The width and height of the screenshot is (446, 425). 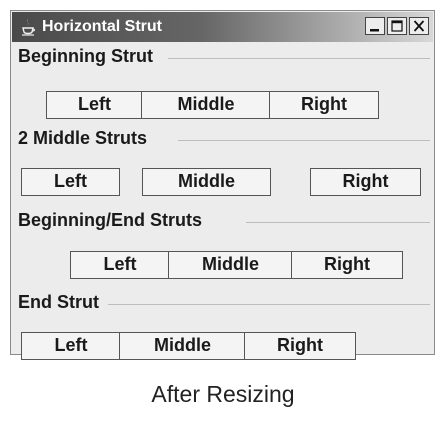 What do you see at coordinates (60, 302) in the screenshot?
I see `group-label: End Strut` at bounding box center [60, 302].